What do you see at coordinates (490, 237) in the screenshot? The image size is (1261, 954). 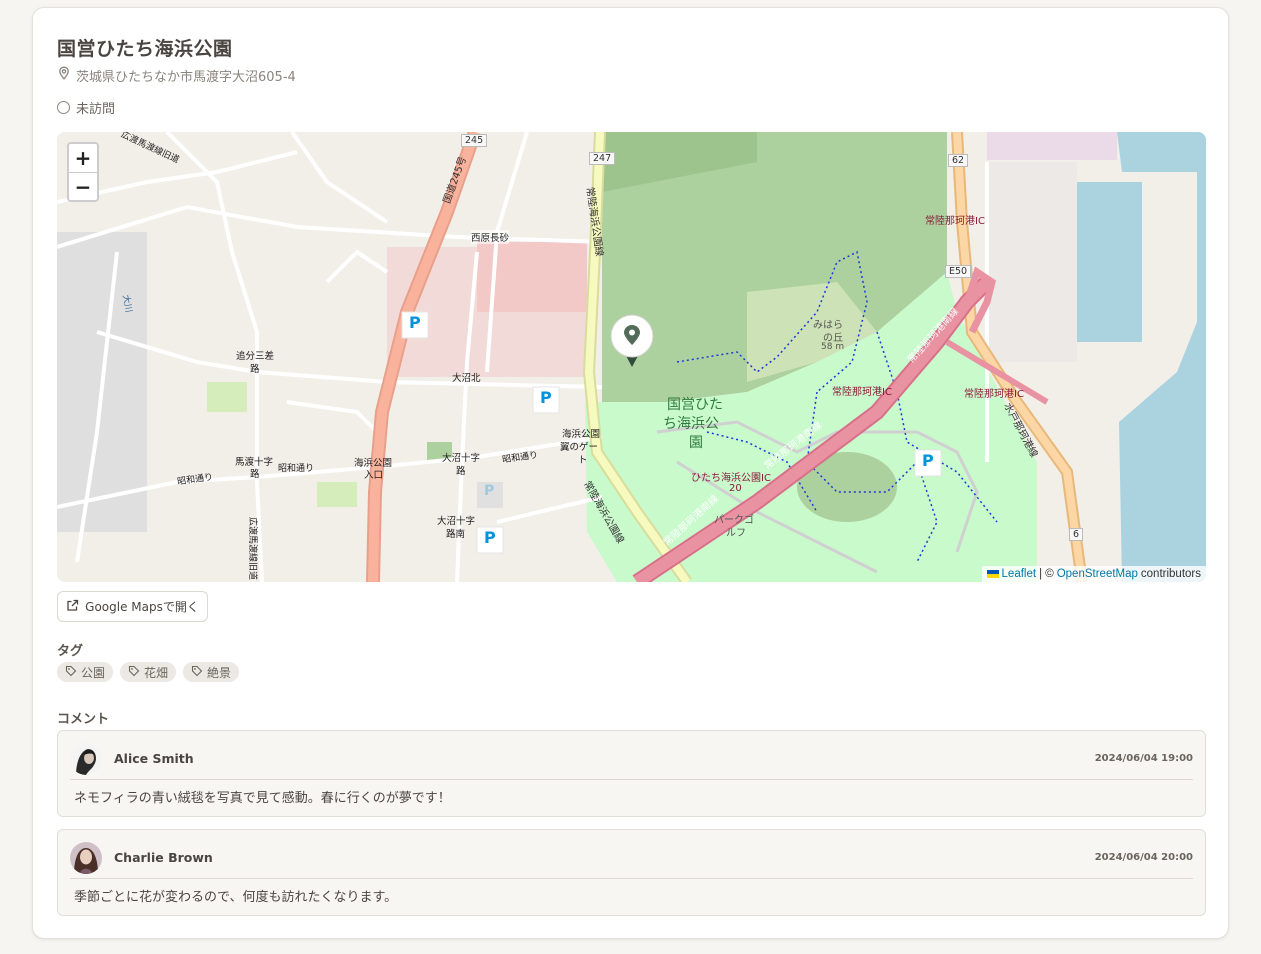 I see `map-label-place: 西原長砂` at bounding box center [490, 237].